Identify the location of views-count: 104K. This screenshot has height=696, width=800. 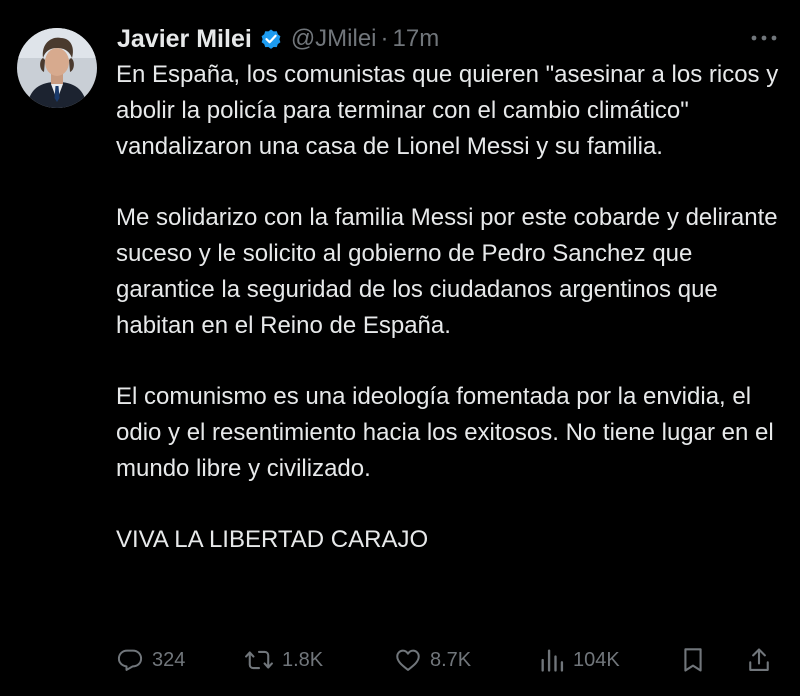
(596, 659).